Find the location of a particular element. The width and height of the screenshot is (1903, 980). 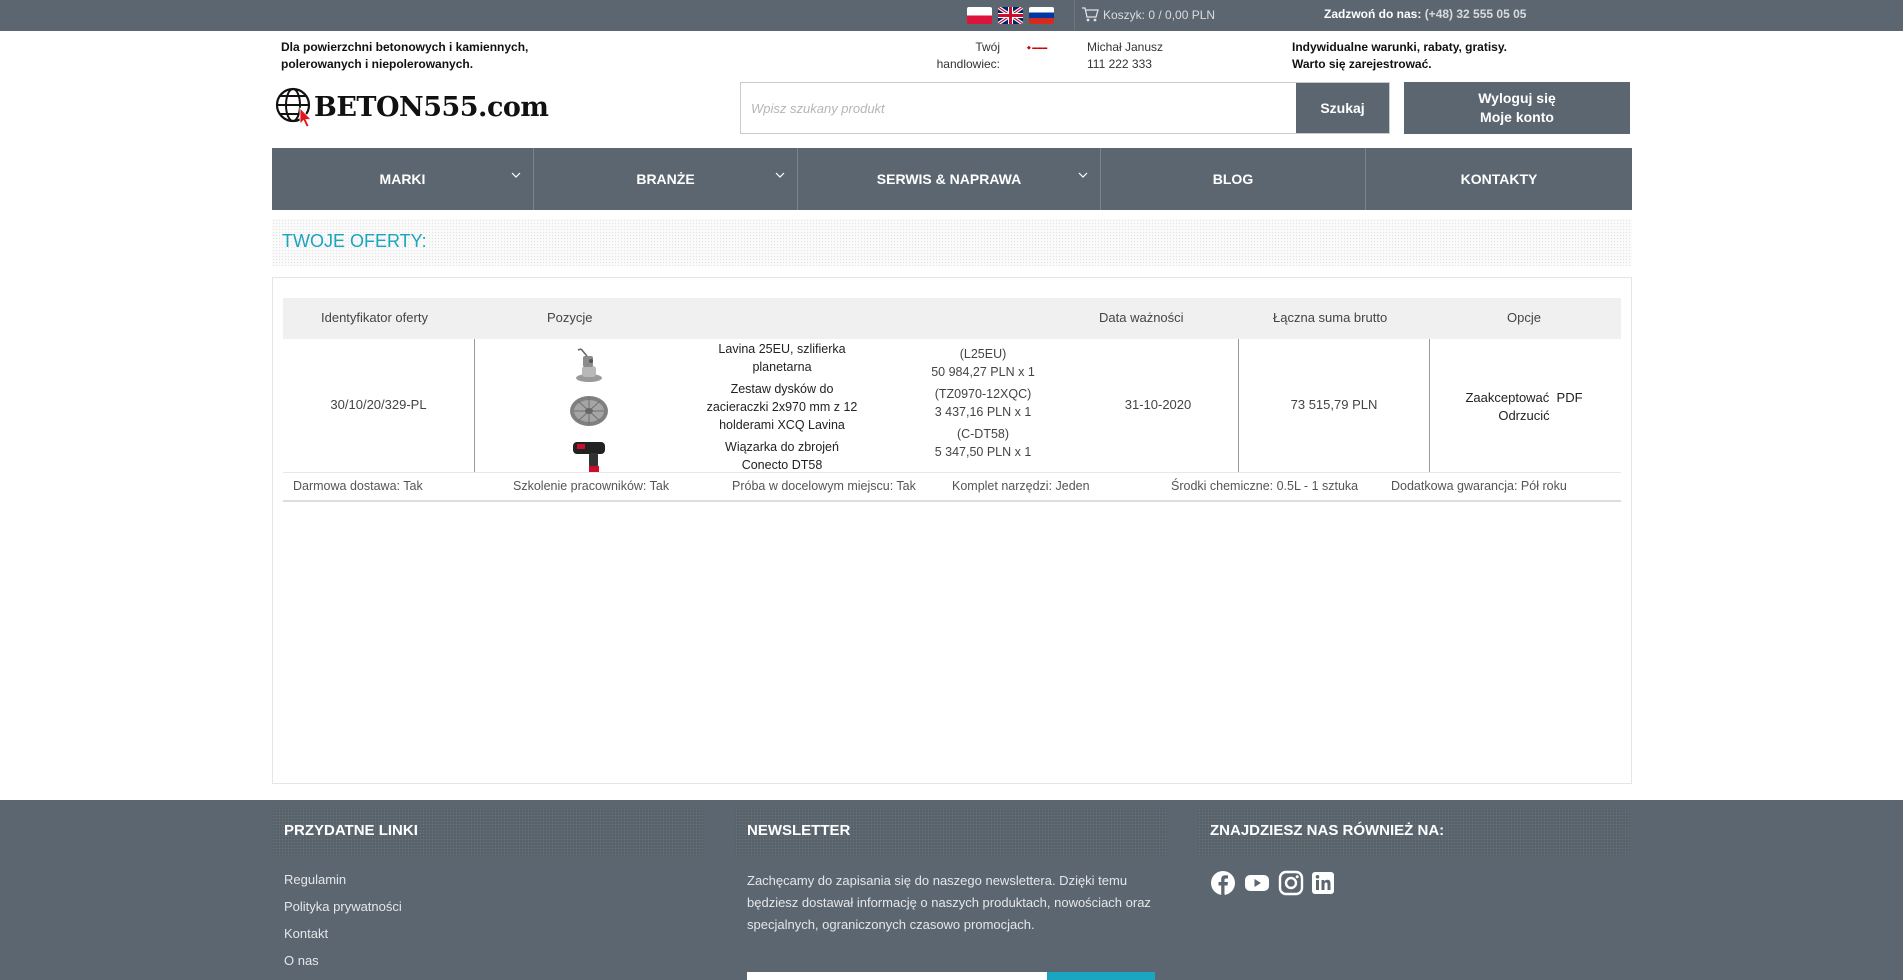

phone-number: (+48) 32 555 05 05 is located at coordinates (1476, 14).